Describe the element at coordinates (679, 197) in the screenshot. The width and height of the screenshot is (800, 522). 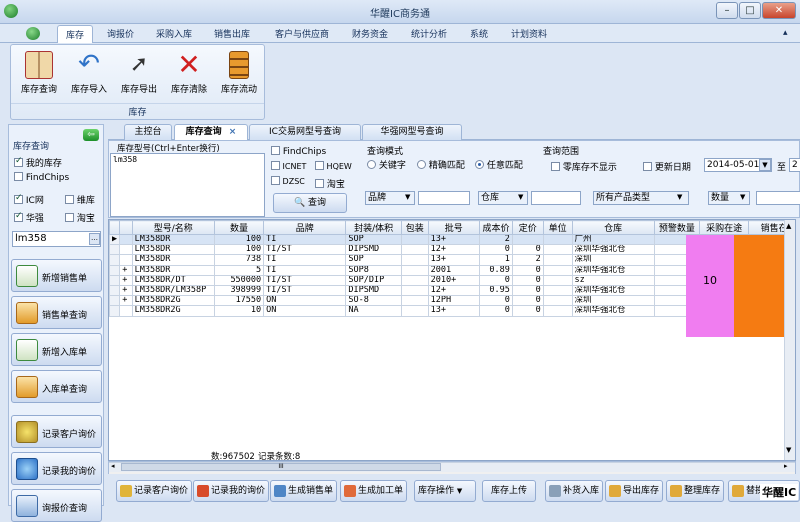
I see `product-type-dropdown-icon: ▼` at that location.